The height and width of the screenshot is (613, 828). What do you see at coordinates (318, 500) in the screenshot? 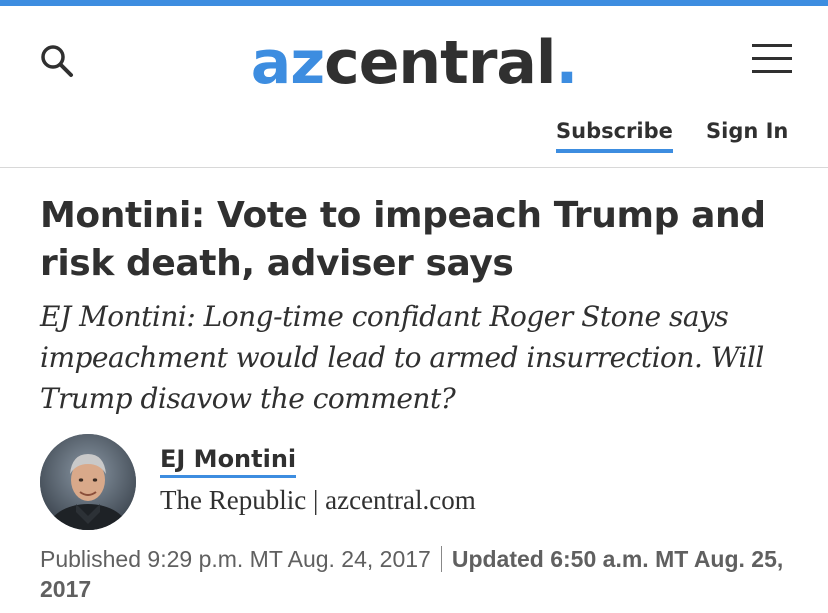
I see `author-affiliation: The Republic | azcentral.com` at bounding box center [318, 500].